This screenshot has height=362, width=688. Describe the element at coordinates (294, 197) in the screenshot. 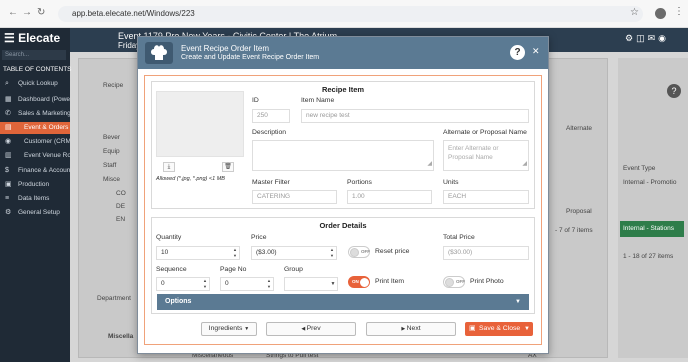

I see `master-filter-field: CATERING` at that location.